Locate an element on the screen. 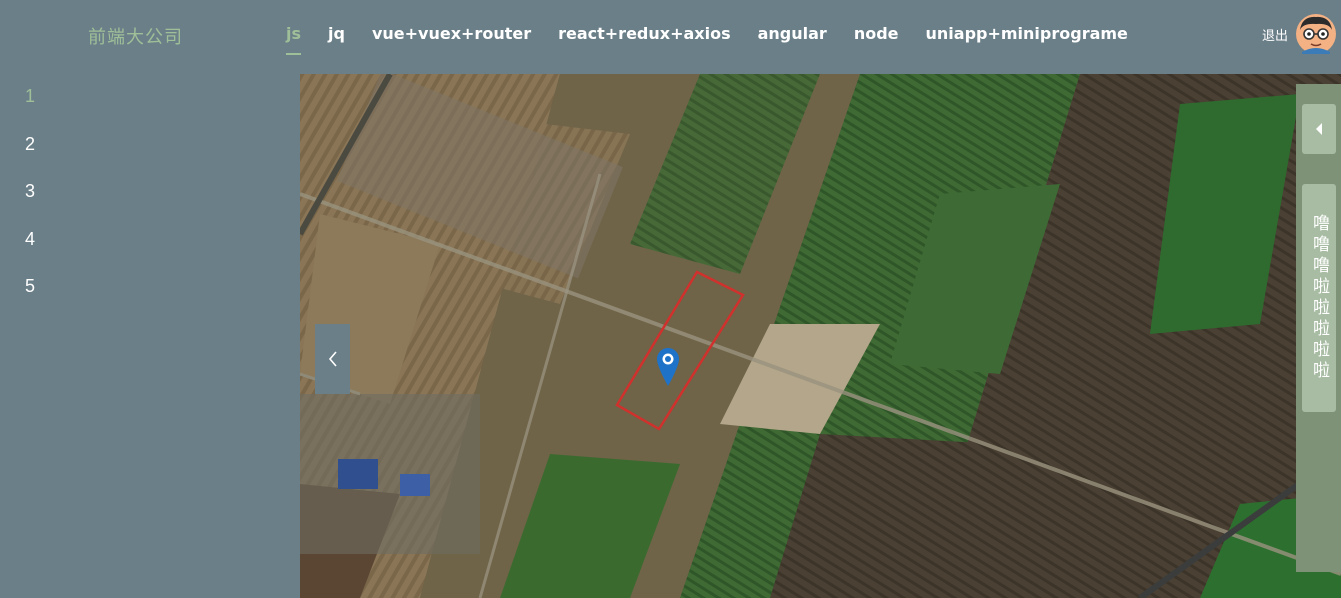 Image resolution: width=1341 pixels, height=598 pixels. sidebar-item-3: 3 is located at coordinates (125, 191).